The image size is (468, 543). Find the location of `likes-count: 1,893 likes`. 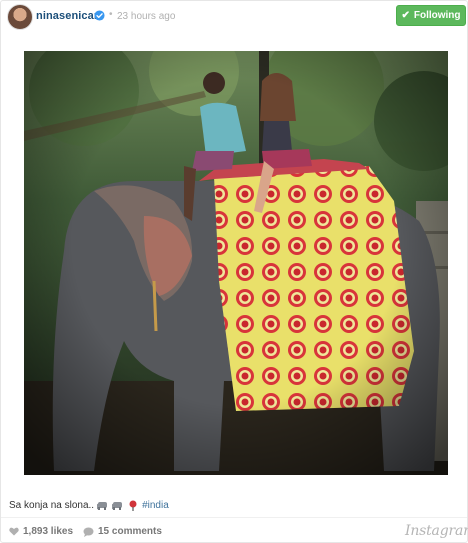

likes-count: 1,893 likes is located at coordinates (41, 531).